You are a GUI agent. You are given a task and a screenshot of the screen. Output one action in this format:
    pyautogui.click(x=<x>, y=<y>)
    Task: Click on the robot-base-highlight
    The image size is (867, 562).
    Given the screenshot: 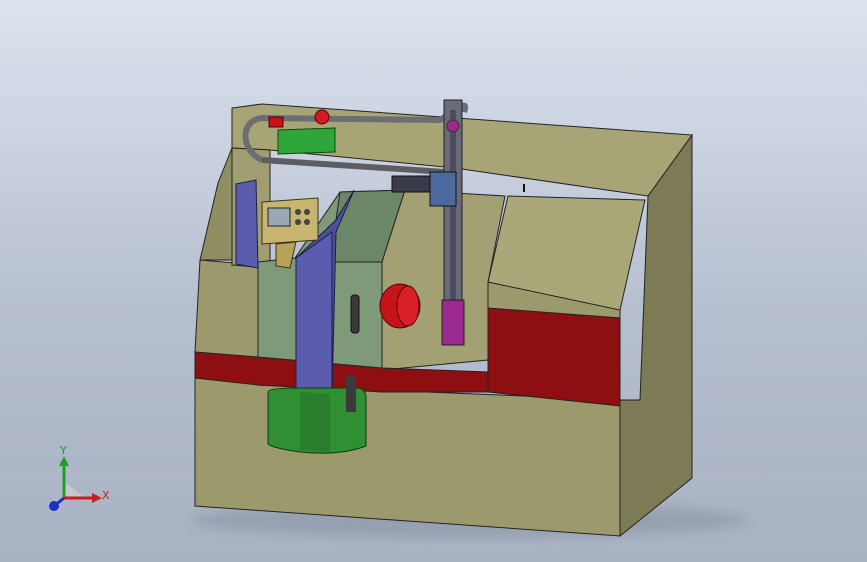 What is the action you would take?
    pyautogui.click(x=315, y=422)
    